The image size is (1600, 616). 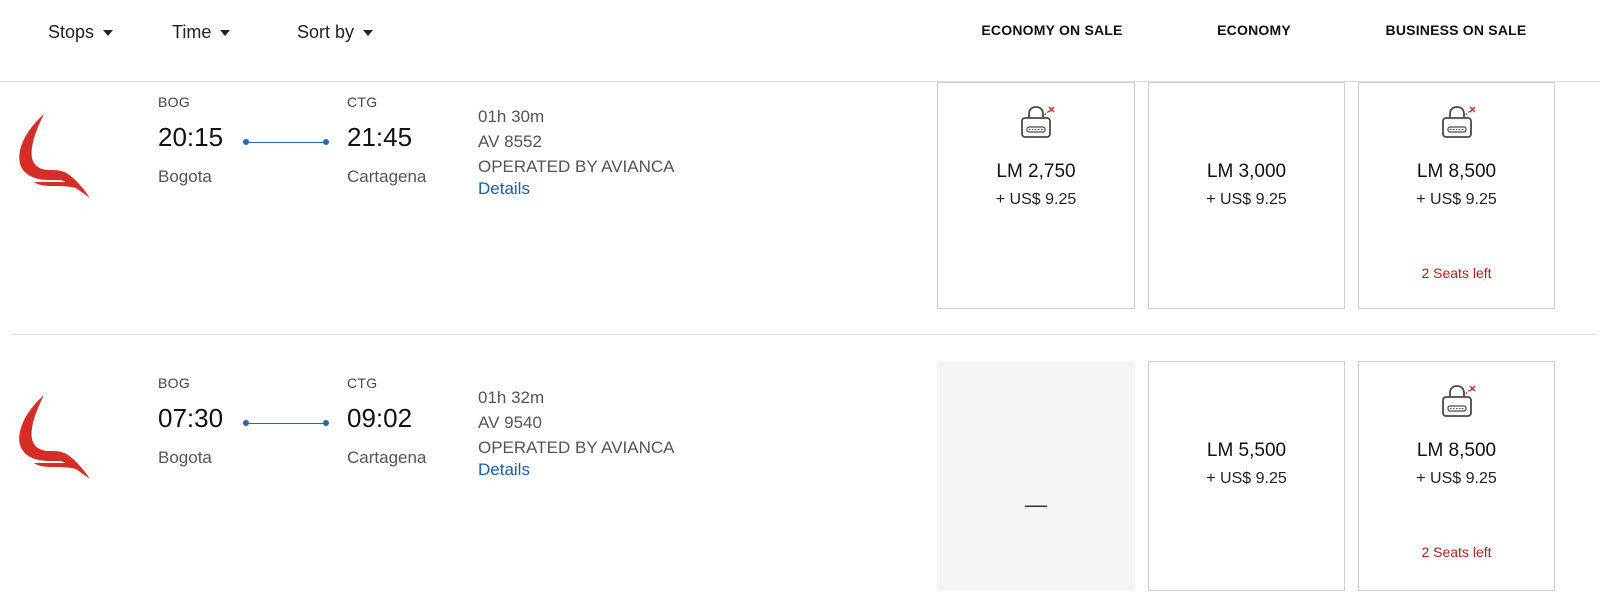 I want to click on fare-economy: LM 5,500 + US$ 9.25, so click(x=1246, y=476).